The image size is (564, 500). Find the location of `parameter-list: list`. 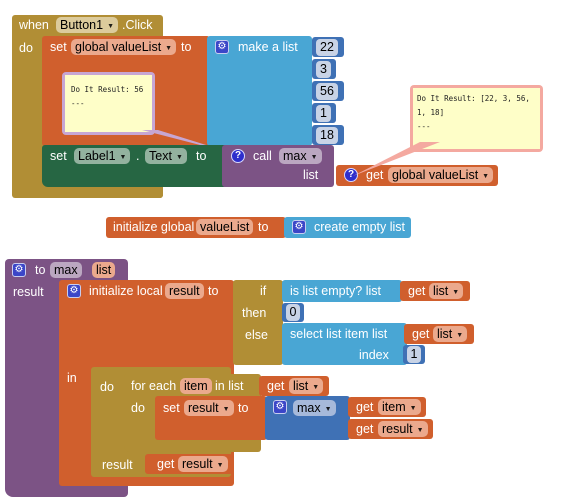

parameter-list: list is located at coordinates (104, 270).